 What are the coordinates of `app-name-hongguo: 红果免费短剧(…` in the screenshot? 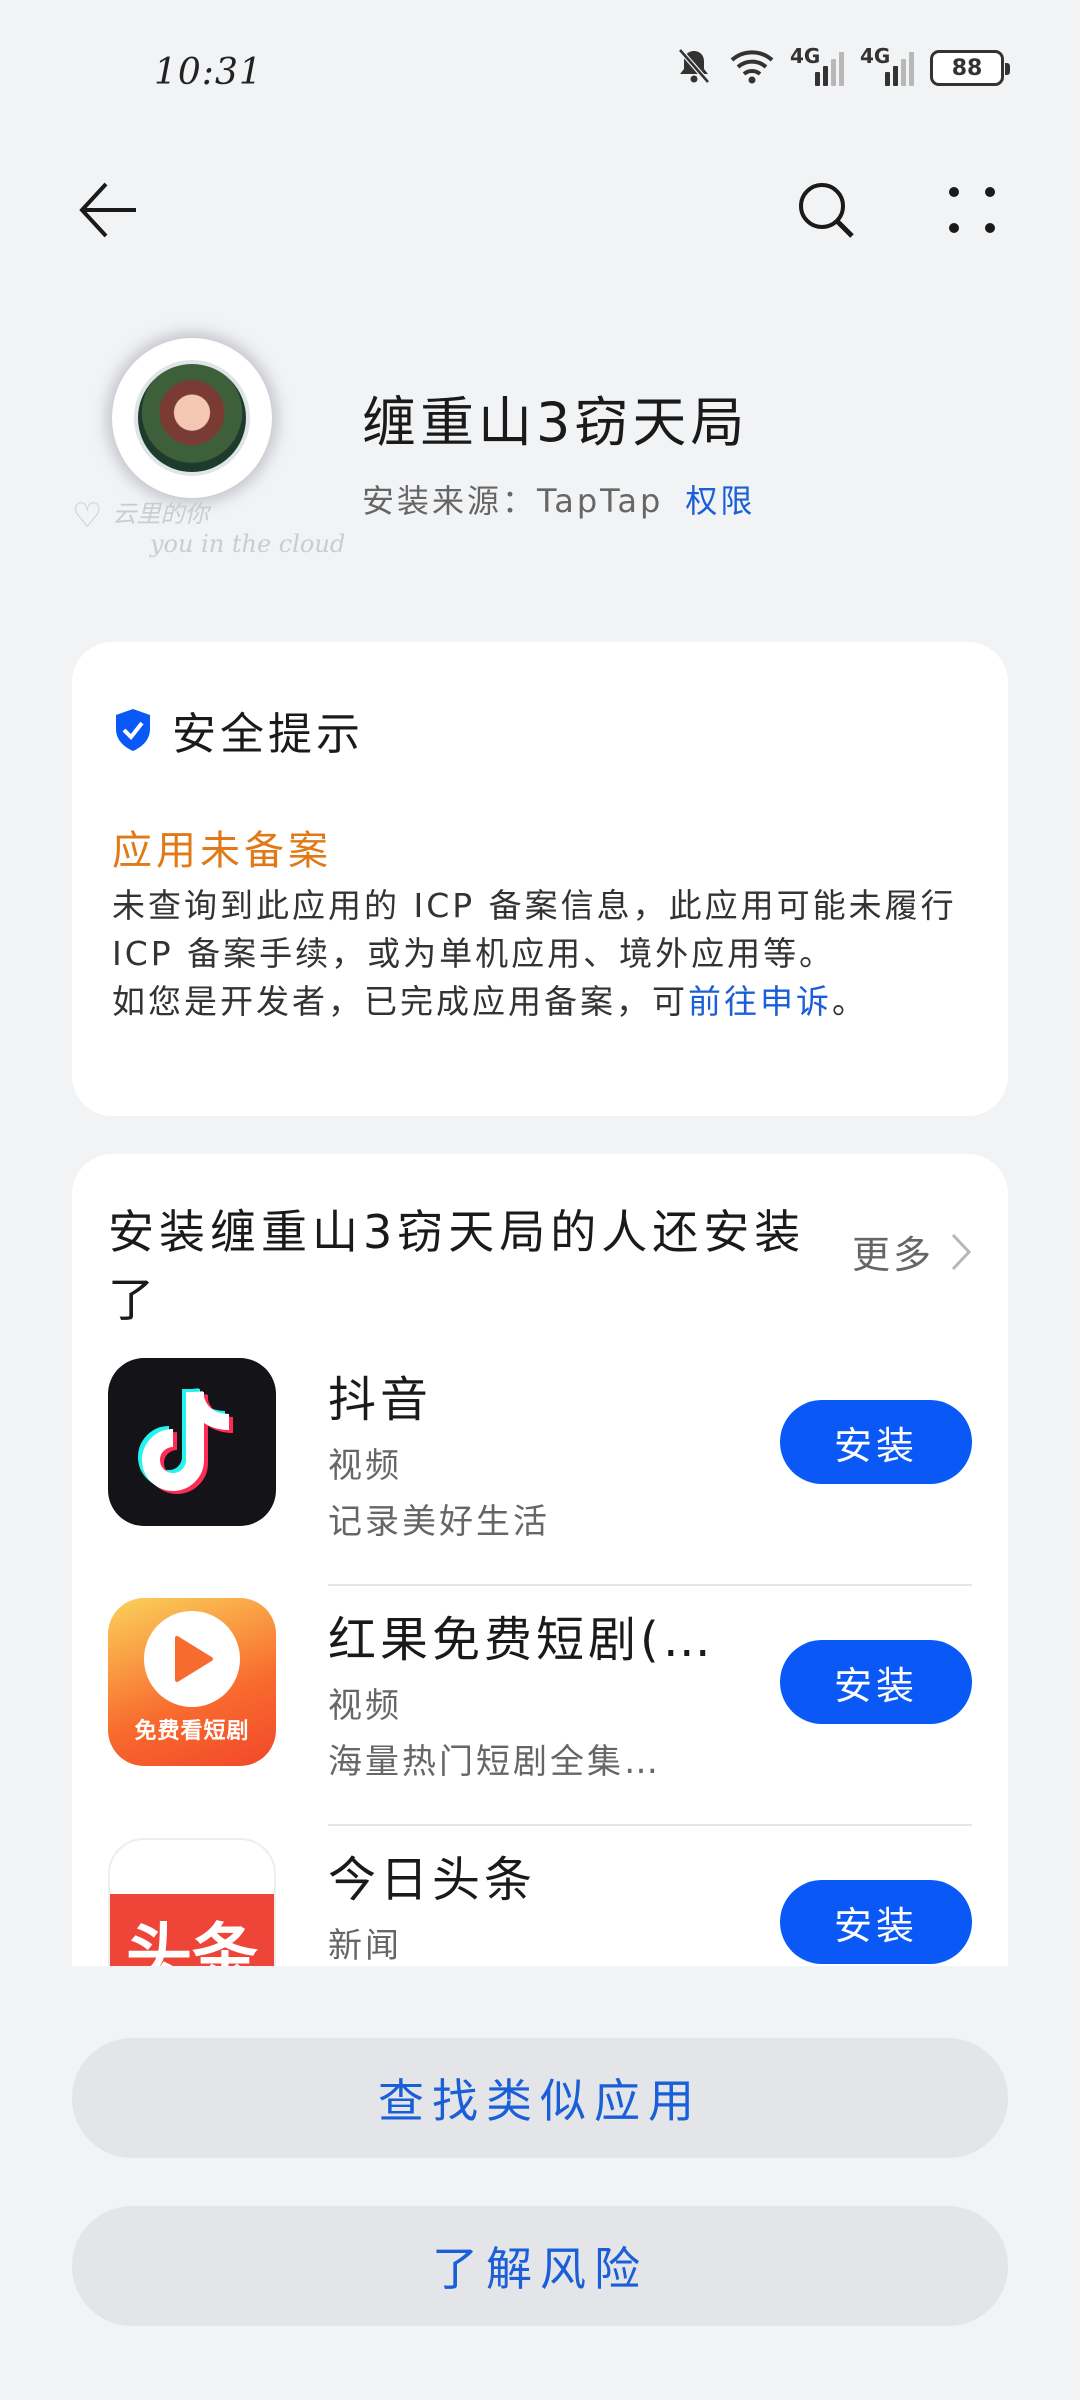 It's located at (521, 1640).